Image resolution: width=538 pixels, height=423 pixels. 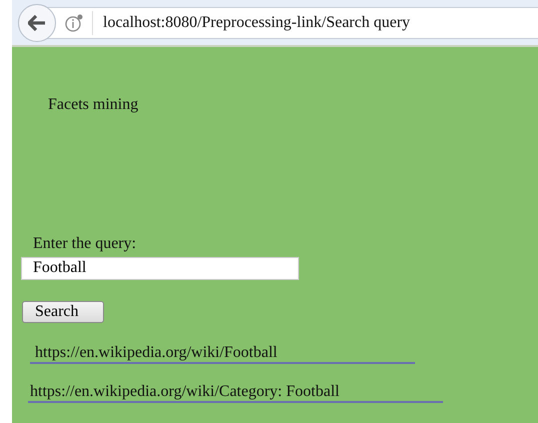 I want to click on page-title: Facets mining, so click(x=94, y=105).